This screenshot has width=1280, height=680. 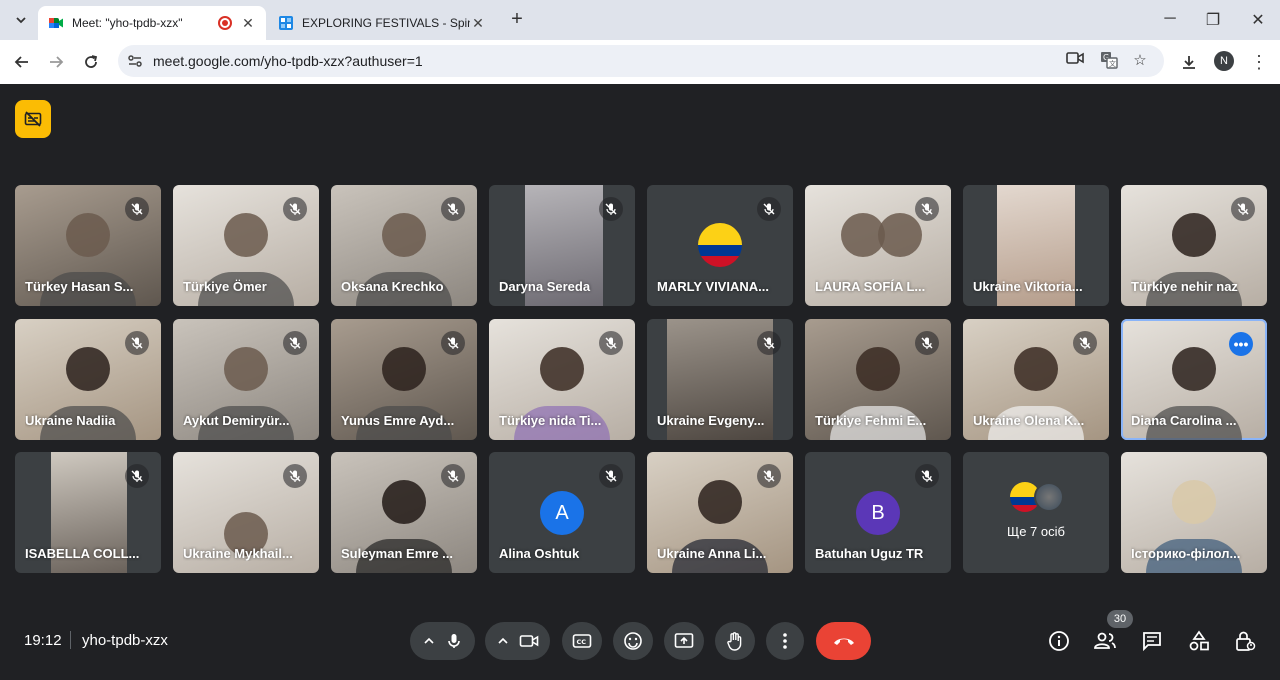 What do you see at coordinates (1152, 641) in the screenshot?
I see `chat-button` at bounding box center [1152, 641].